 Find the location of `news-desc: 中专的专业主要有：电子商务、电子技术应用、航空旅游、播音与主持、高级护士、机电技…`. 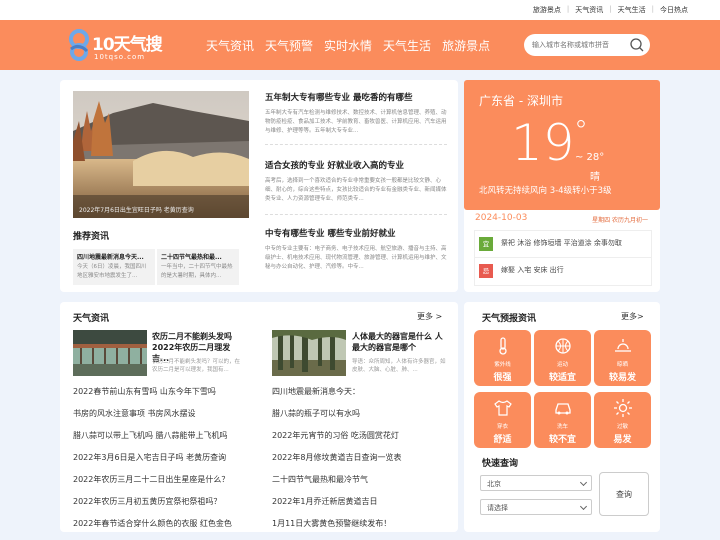

news-desc: 中专的专业主要有：电子商务、电子技术应用、航空旅游、播音与主持、高级护士、机电技… is located at coordinates (356, 258).